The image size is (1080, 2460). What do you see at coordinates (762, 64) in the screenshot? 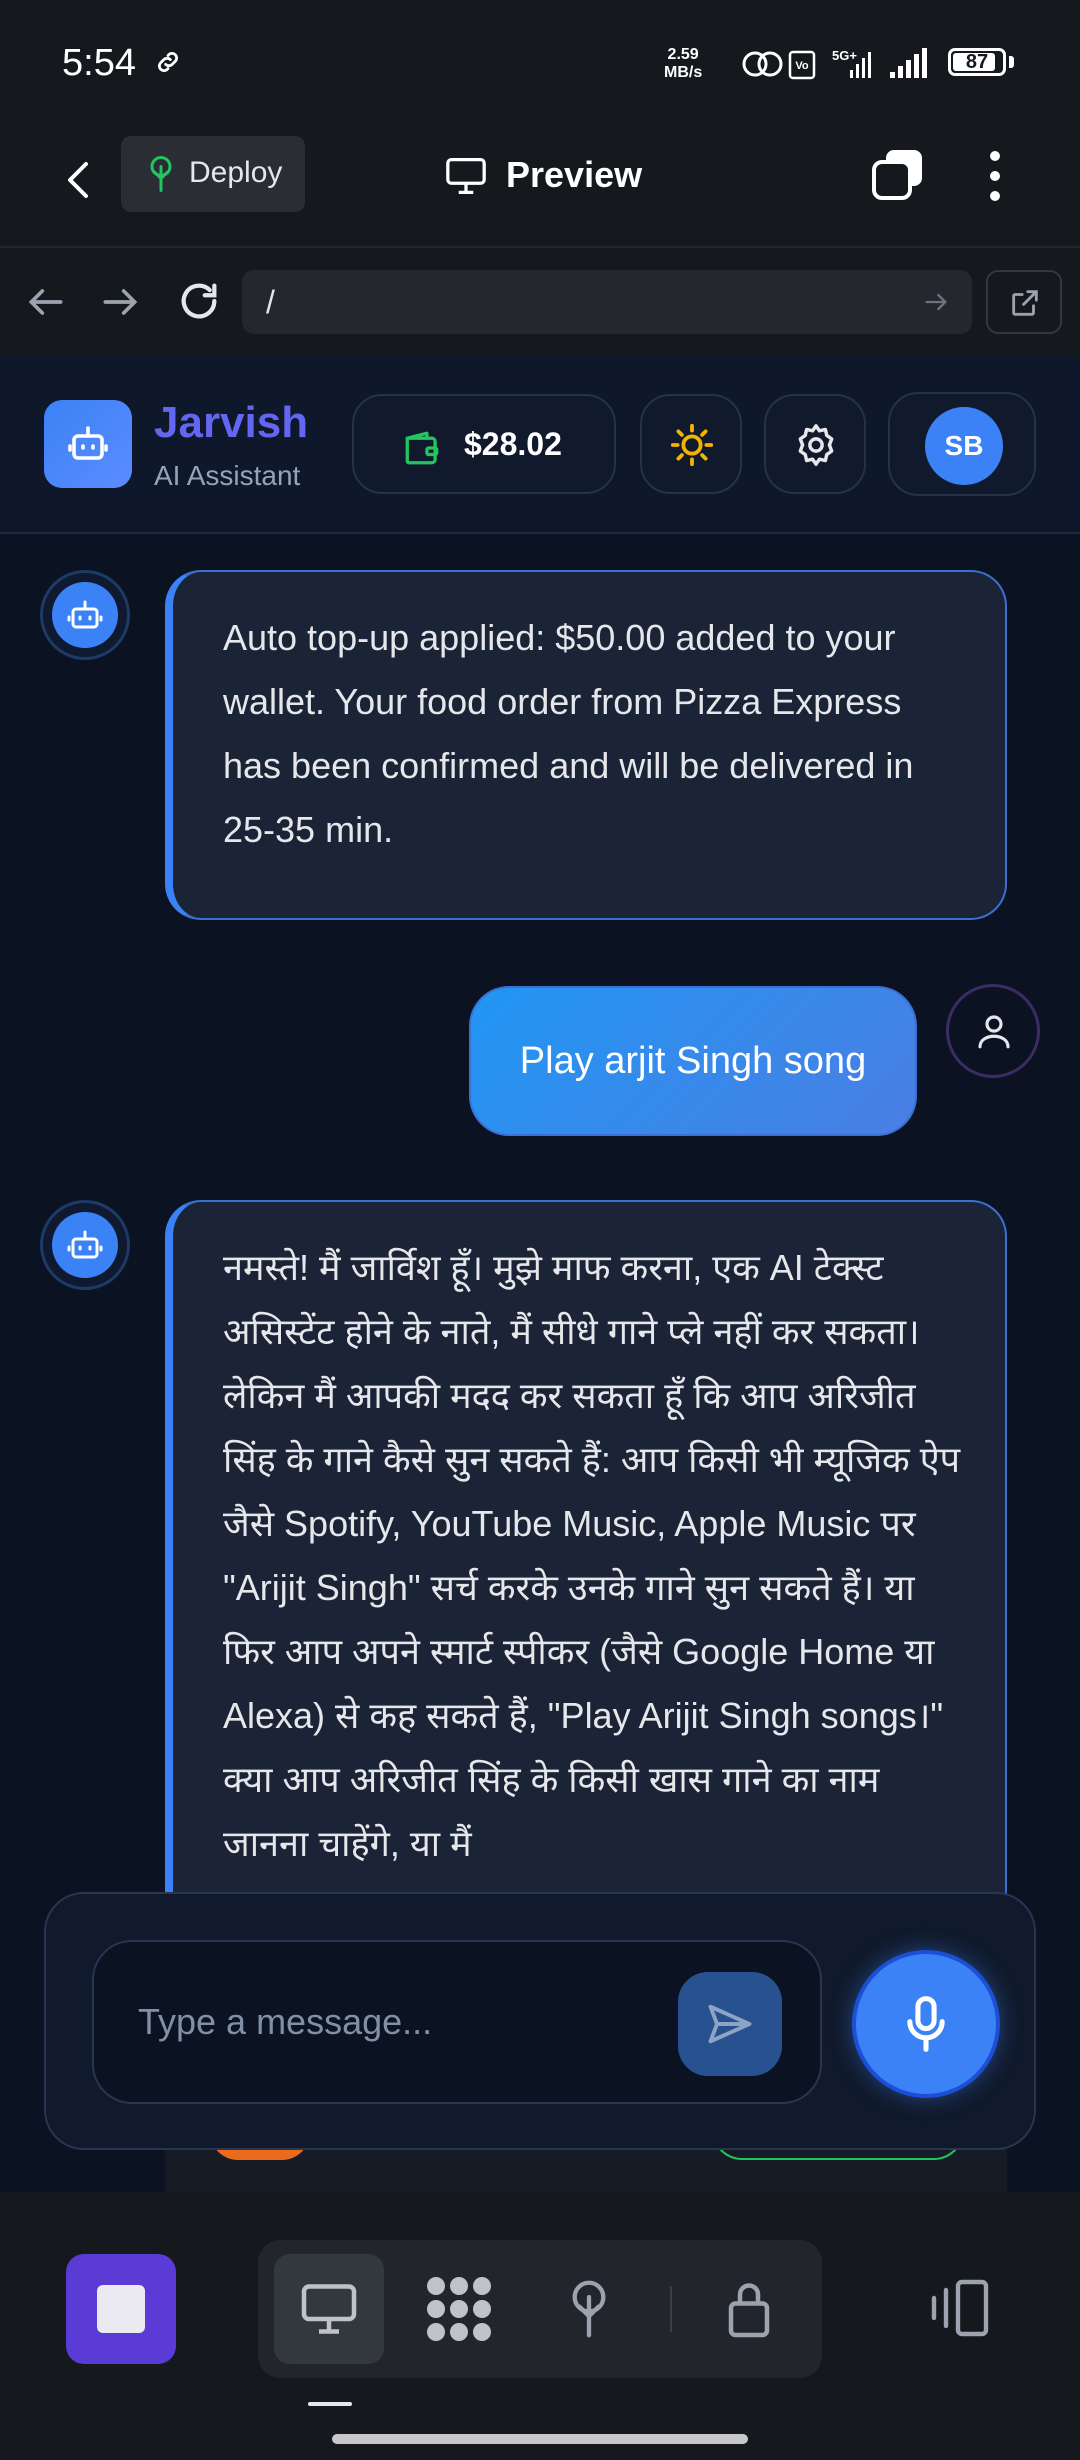
I see `hotspot-icon` at bounding box center [762, 64].